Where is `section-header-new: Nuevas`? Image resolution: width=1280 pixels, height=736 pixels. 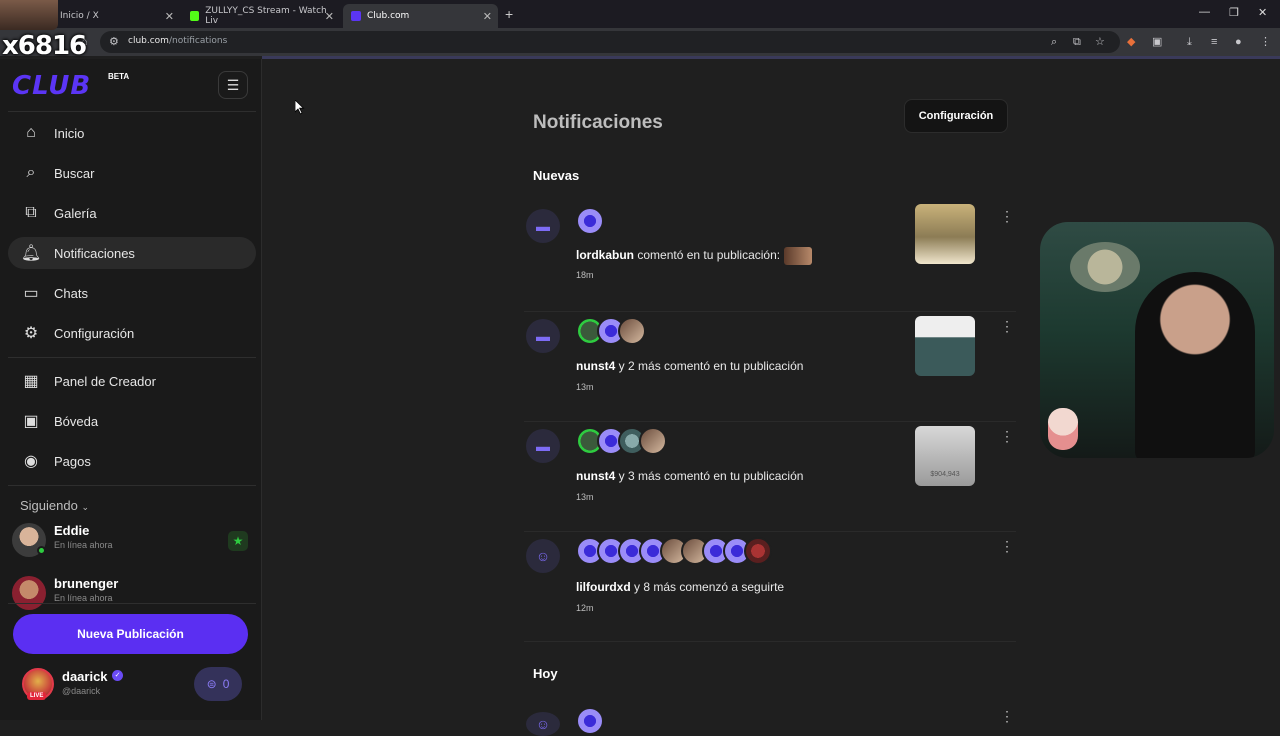
section-header-new: Nuevas is located at coordinates (556, 175).